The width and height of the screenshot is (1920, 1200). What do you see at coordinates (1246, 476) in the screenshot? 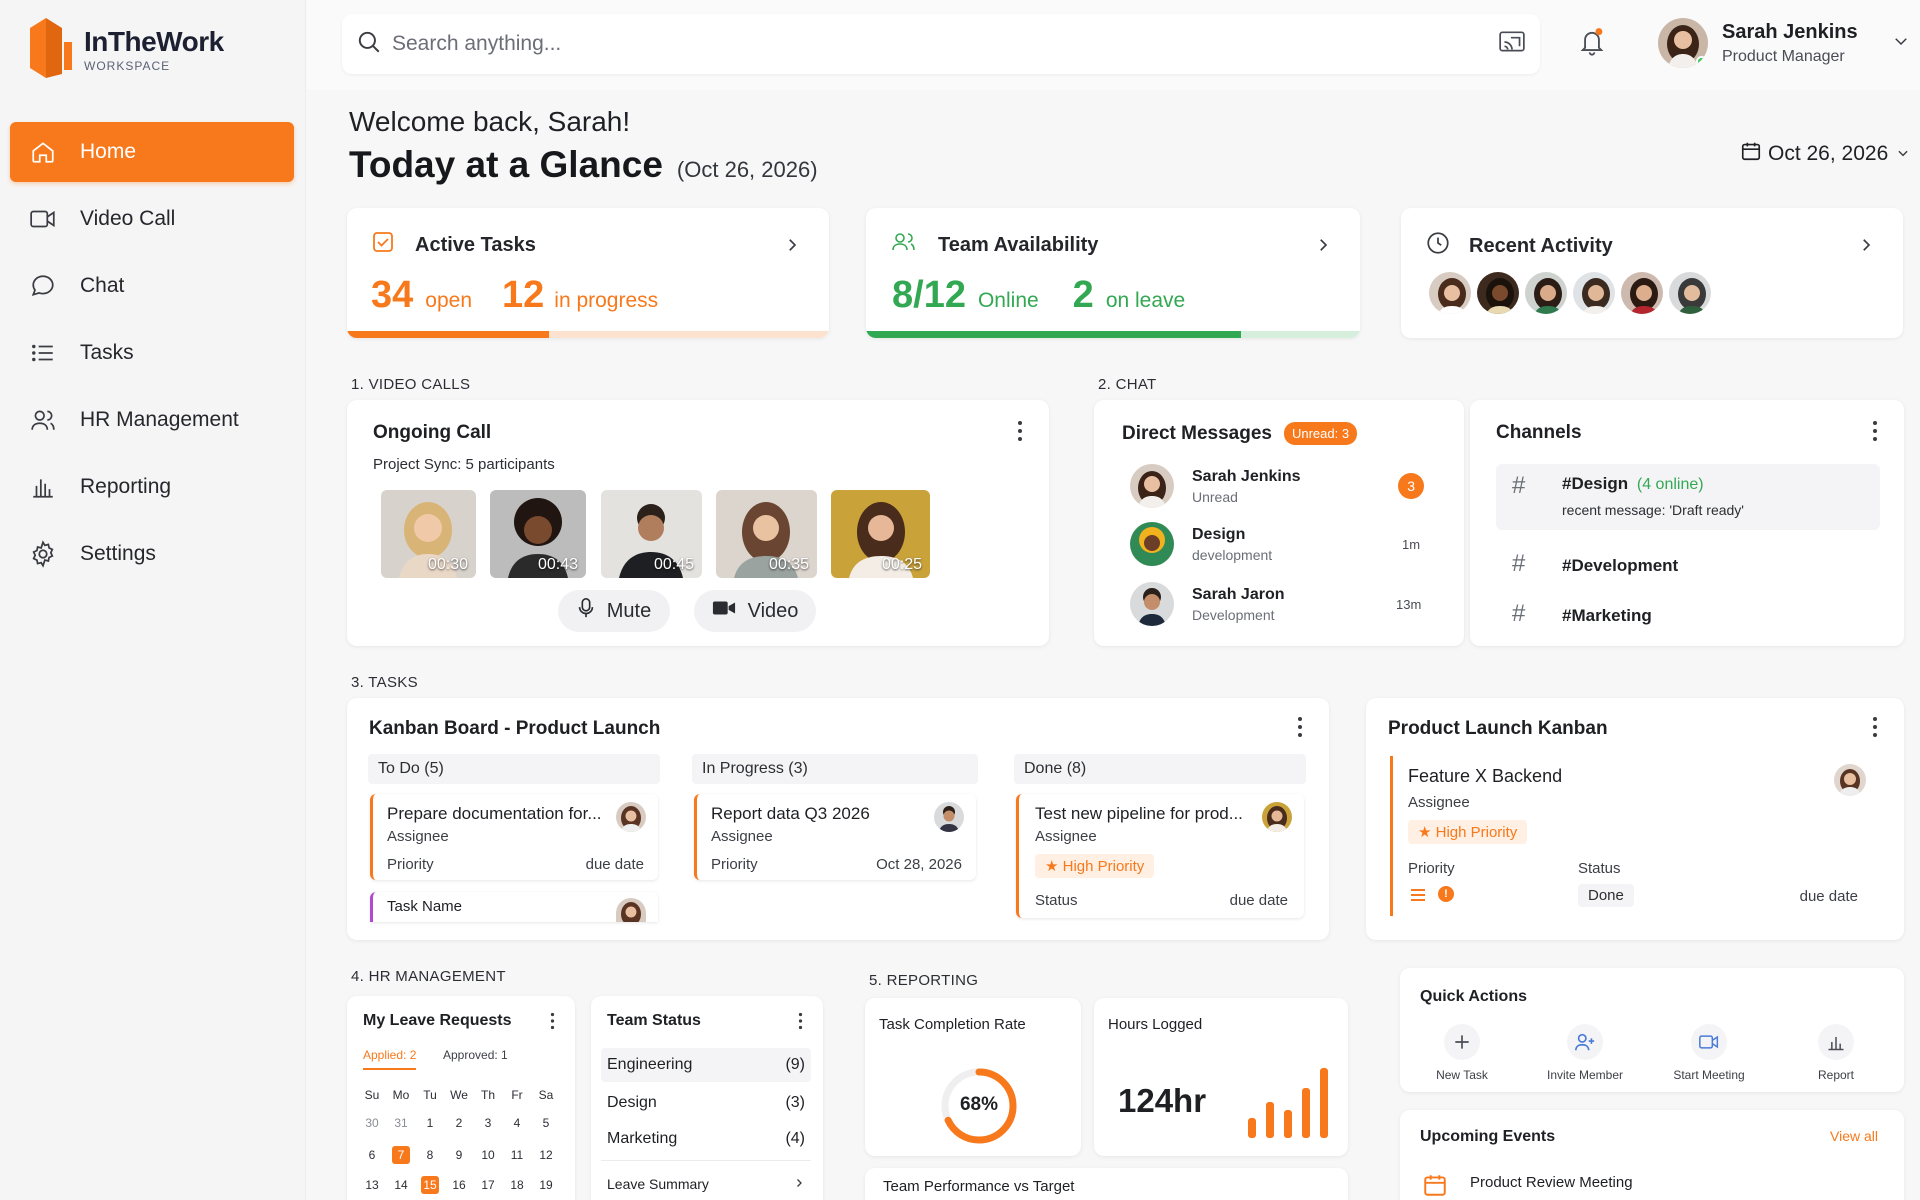
I see `dm-name: Sarah Jenkins` at bounding box center [1246, 476].